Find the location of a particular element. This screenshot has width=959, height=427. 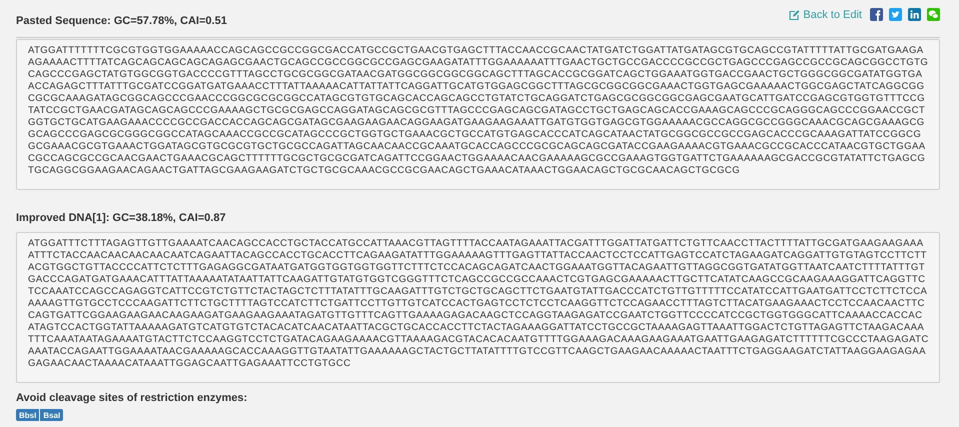

twitter-icon is located at coordinates (895, 14).